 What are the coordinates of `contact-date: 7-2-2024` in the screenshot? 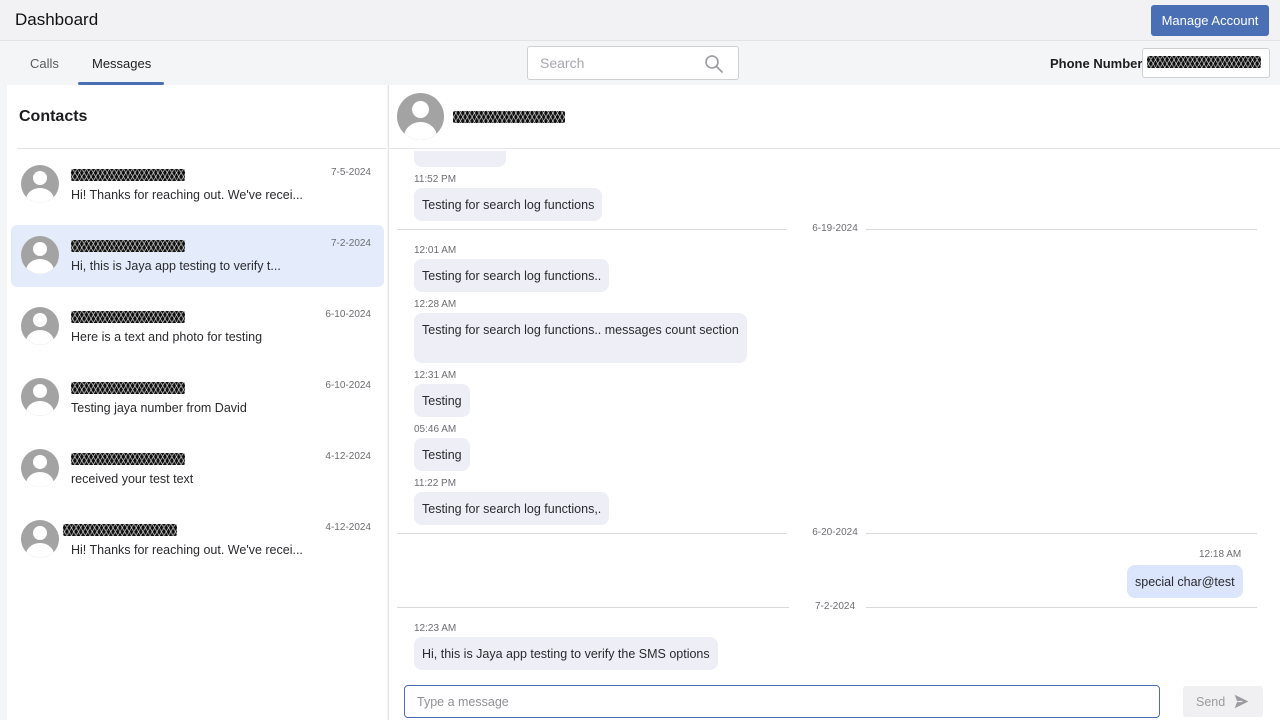 It's located at (350, 243).